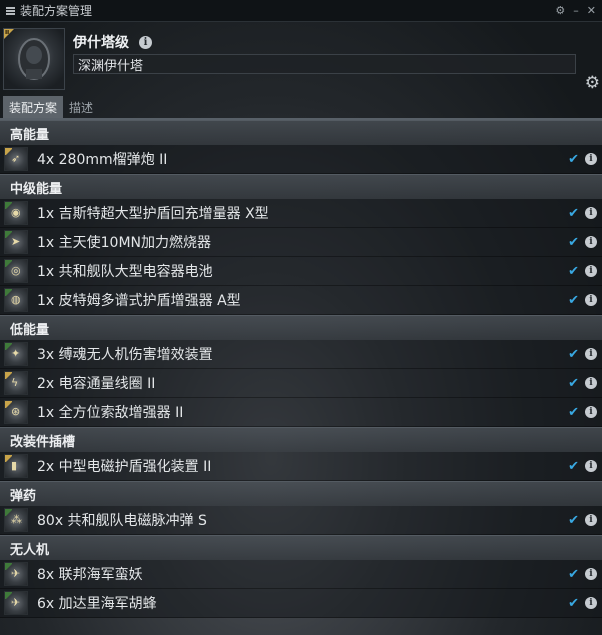 Image resolution: width=602 pixels, height=635 pixels. I want to click on module-label: 1x 全方位索敌增强器 II, so click(110, 413).